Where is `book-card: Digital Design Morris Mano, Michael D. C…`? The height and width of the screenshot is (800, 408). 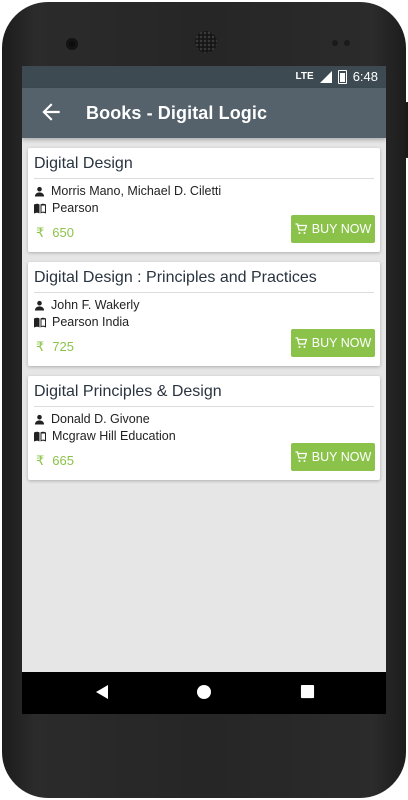 book-card: Digital Design Morris Mano, Michael D. C… is located at coordinates (204, 200).